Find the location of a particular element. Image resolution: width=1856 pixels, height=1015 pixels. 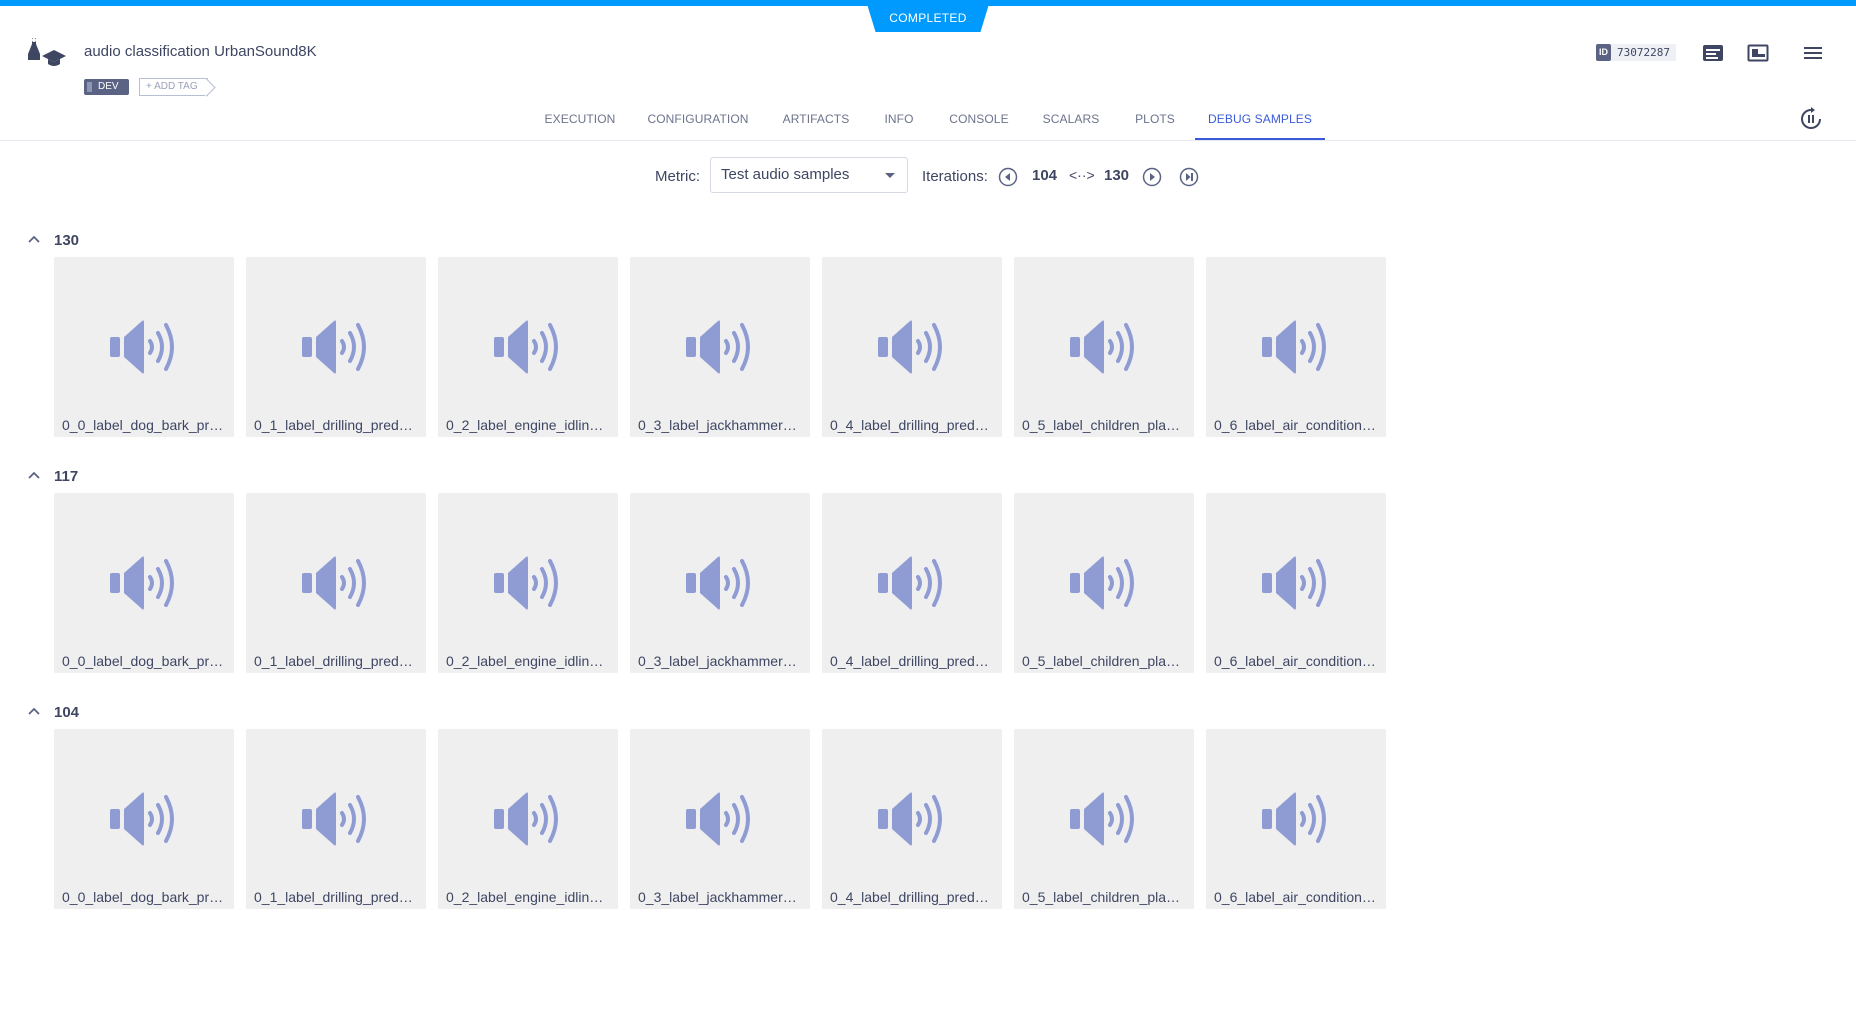

id-value: 73072287 is located at coordinates (1643, 52).